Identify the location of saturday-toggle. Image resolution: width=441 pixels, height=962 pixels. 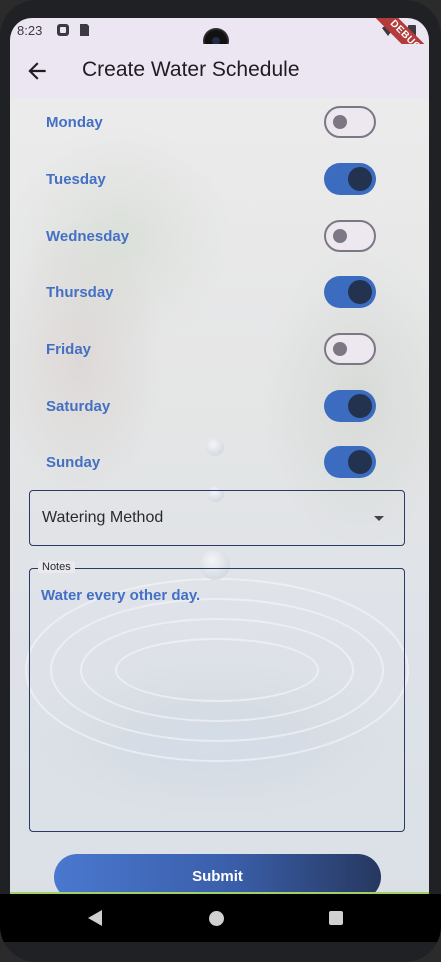
(350, 406).